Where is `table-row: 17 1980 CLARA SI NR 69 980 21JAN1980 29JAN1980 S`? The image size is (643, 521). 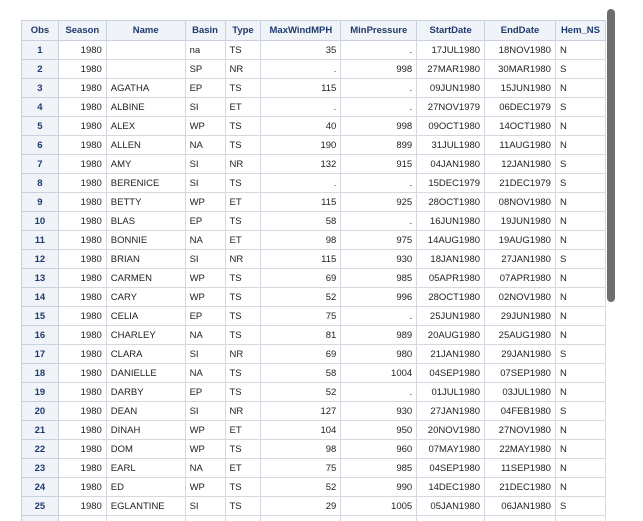
table-row: 17 1980 CLARA SI NR 69 980 21JAN1980 29JAN1980 S is located at coordinates (313, 354).